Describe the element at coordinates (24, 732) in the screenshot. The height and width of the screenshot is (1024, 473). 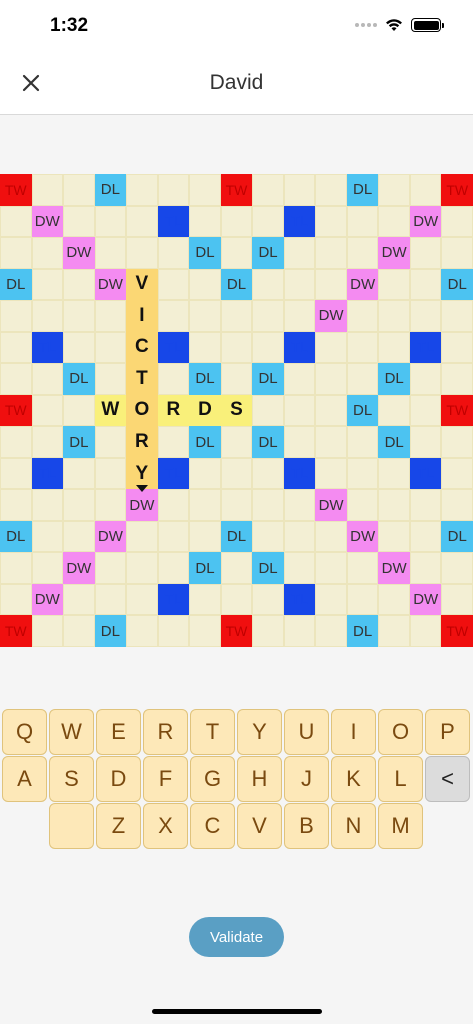
I see `key-q: Q` at that location.